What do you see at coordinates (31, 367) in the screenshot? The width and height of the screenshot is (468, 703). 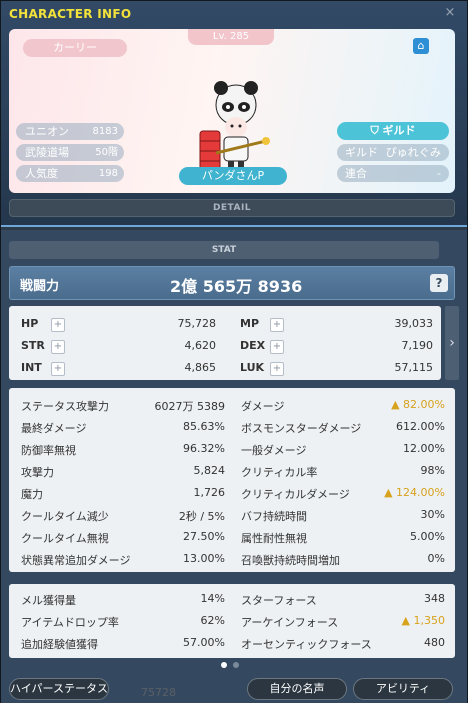 I see `int-label: INT` at bounding box center [31, 367].